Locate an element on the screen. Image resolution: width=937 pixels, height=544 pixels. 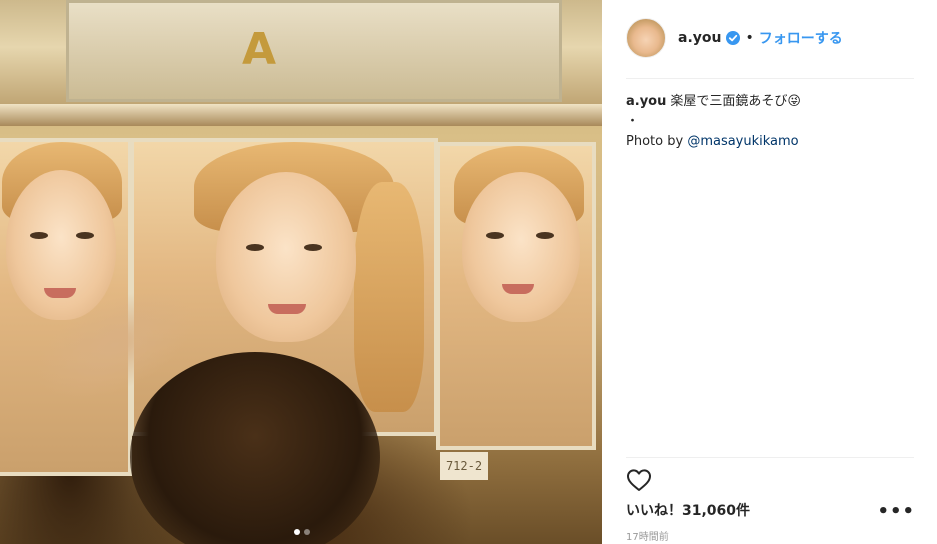
caption-line: a.you 楽屋で三面鏡あそび😜 is located at coordinates (770, 102).